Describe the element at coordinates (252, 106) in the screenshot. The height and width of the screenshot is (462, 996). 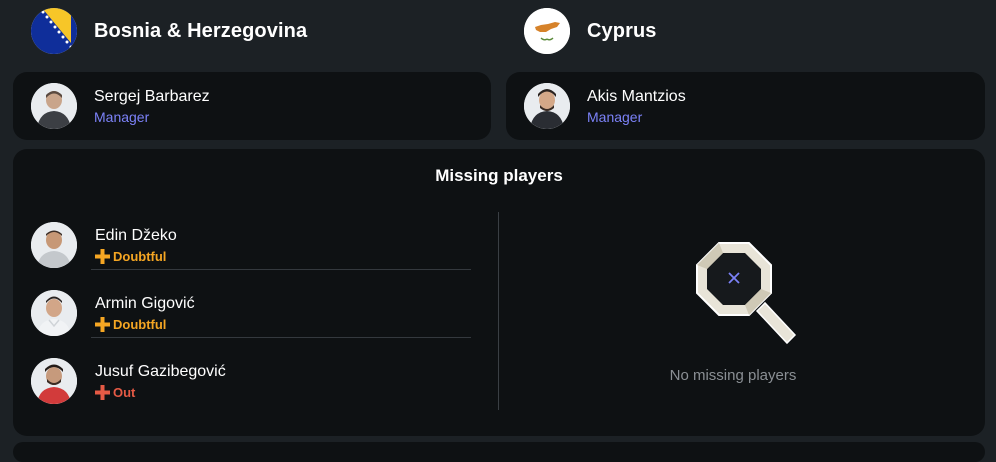
I see `home-manager-card: Sergej Barbarez Manager` at that location.